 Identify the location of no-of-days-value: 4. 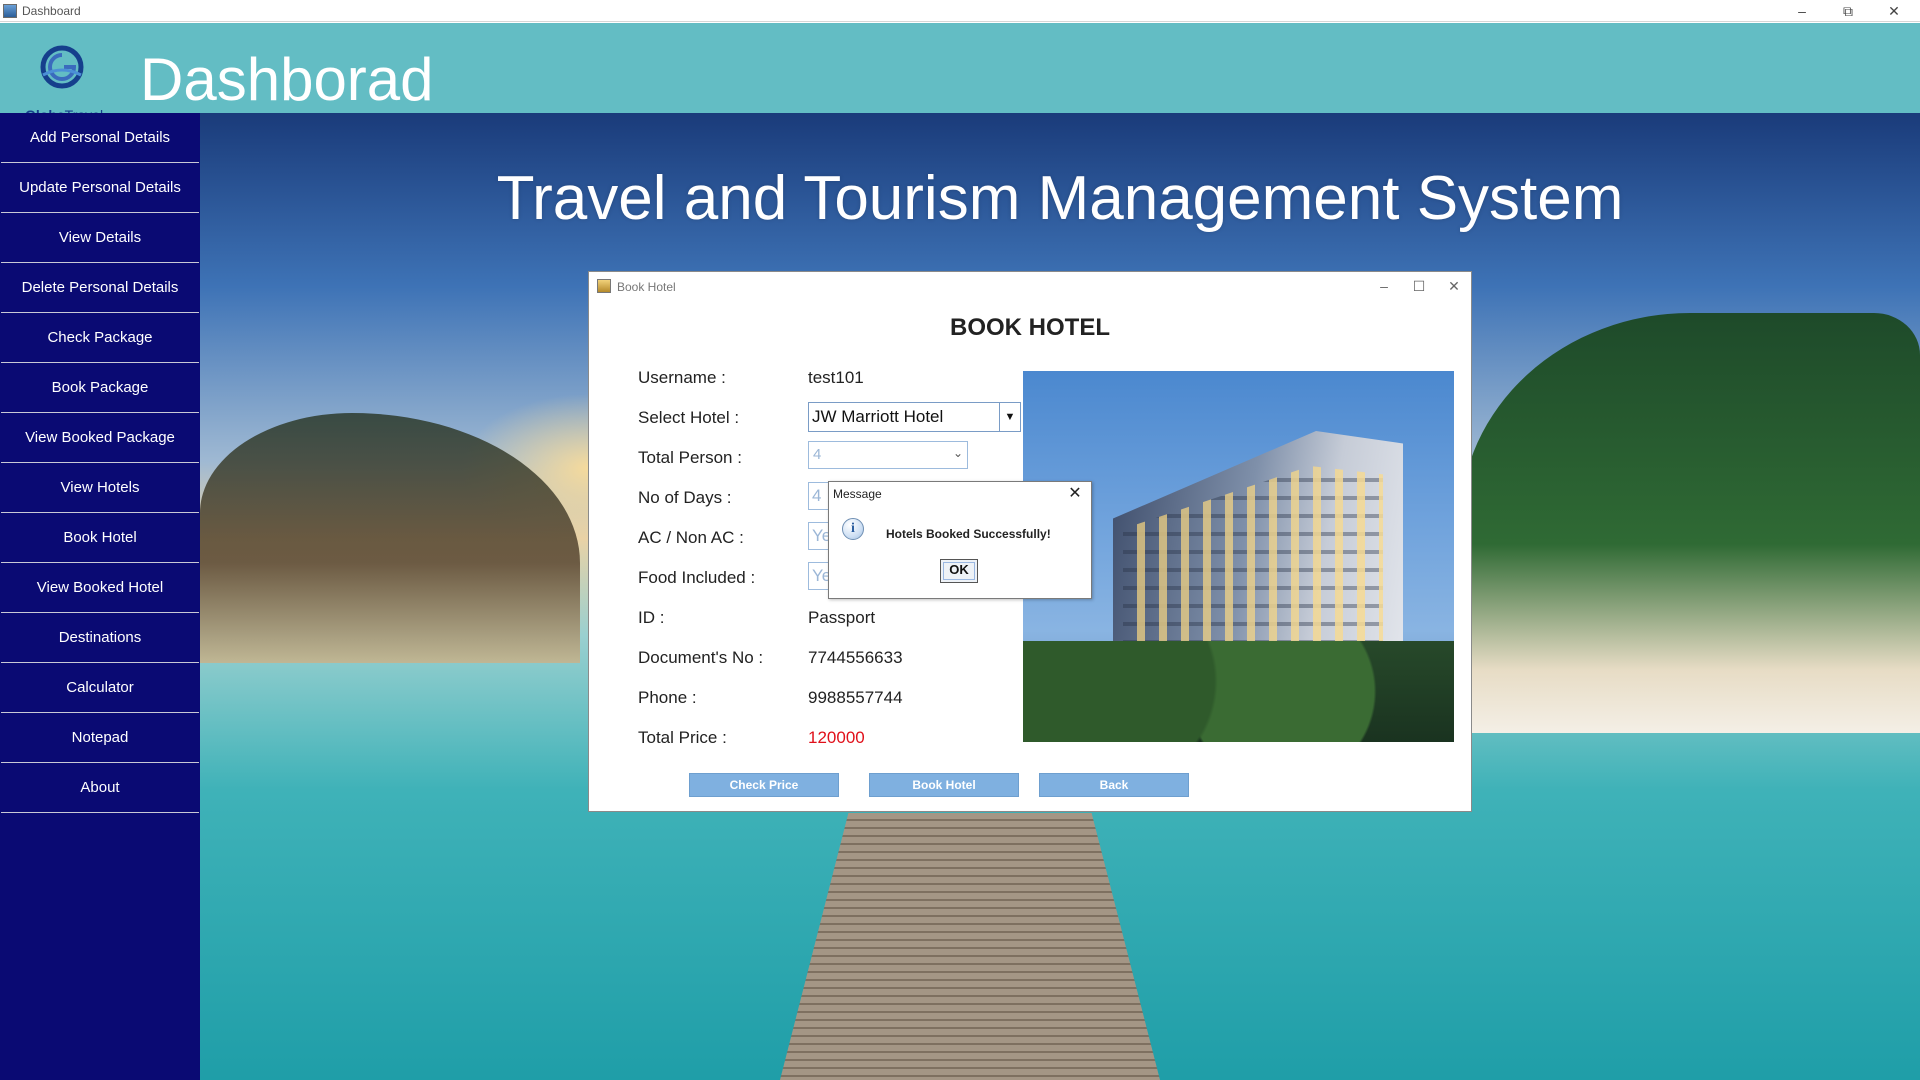
(817, 495).